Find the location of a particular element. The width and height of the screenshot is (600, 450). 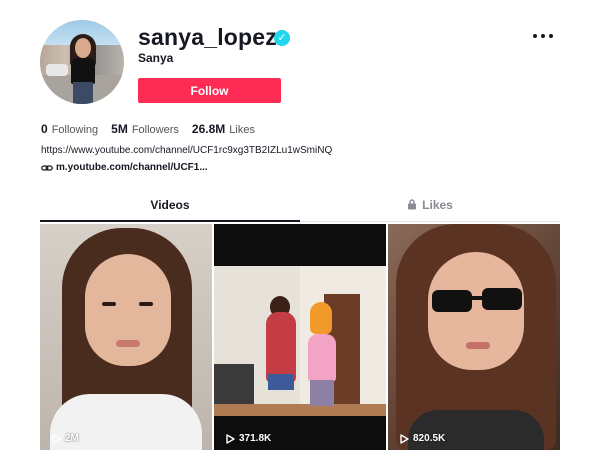

video-views-count: 371.8K is located at coordinates (255, 438).